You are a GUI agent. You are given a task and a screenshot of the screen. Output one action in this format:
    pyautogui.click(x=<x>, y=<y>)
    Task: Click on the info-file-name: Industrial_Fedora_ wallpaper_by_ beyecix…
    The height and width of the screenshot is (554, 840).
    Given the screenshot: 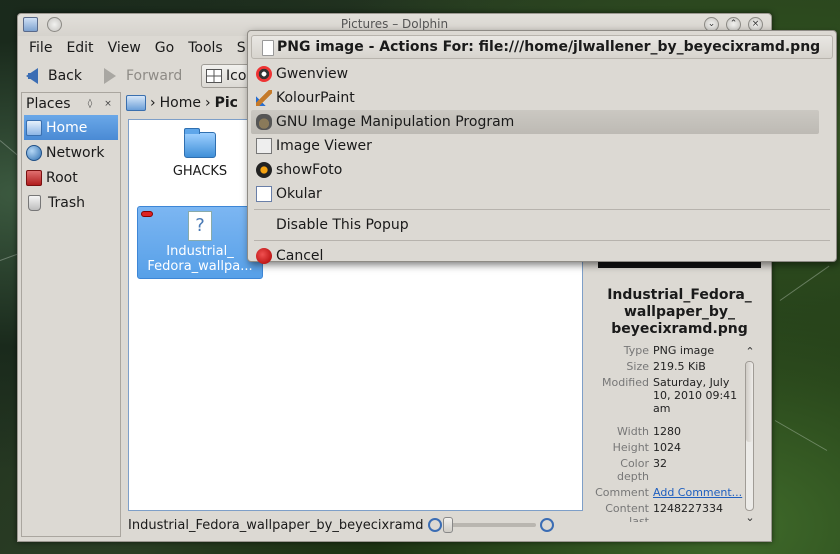 What is the action you would take?
    pyautogui.click(x=679, y=312)
    